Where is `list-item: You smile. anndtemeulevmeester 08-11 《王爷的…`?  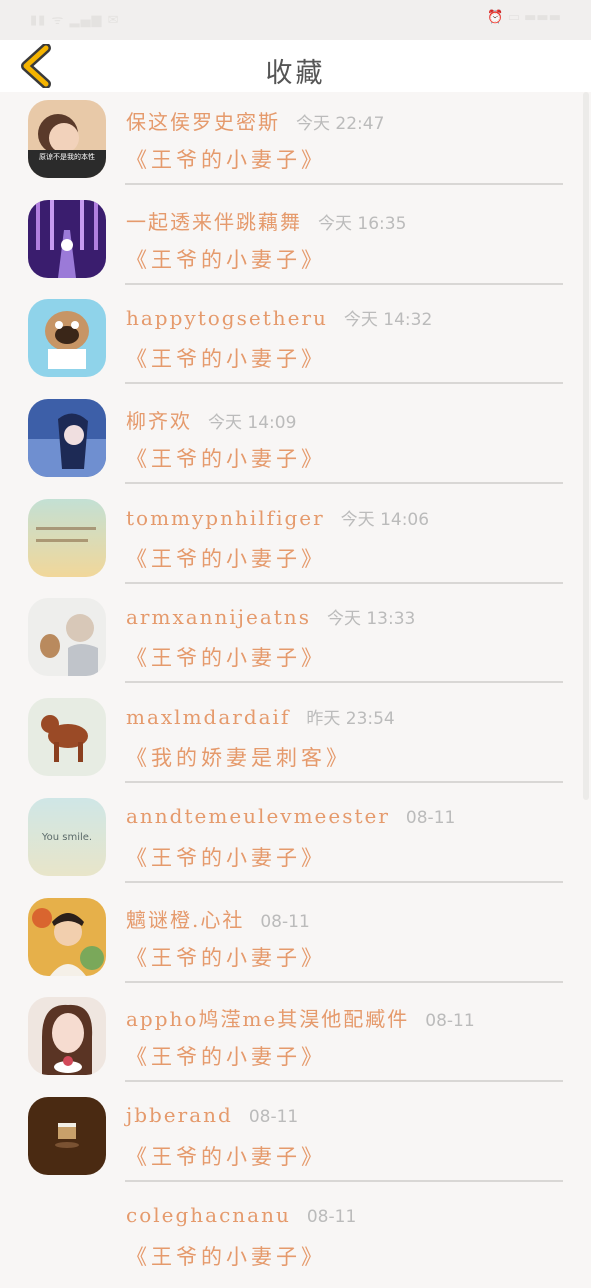 list-item: You smile. anndtemeulevmeester 08-11 《王爷的… is located at coordinates (295, 840).